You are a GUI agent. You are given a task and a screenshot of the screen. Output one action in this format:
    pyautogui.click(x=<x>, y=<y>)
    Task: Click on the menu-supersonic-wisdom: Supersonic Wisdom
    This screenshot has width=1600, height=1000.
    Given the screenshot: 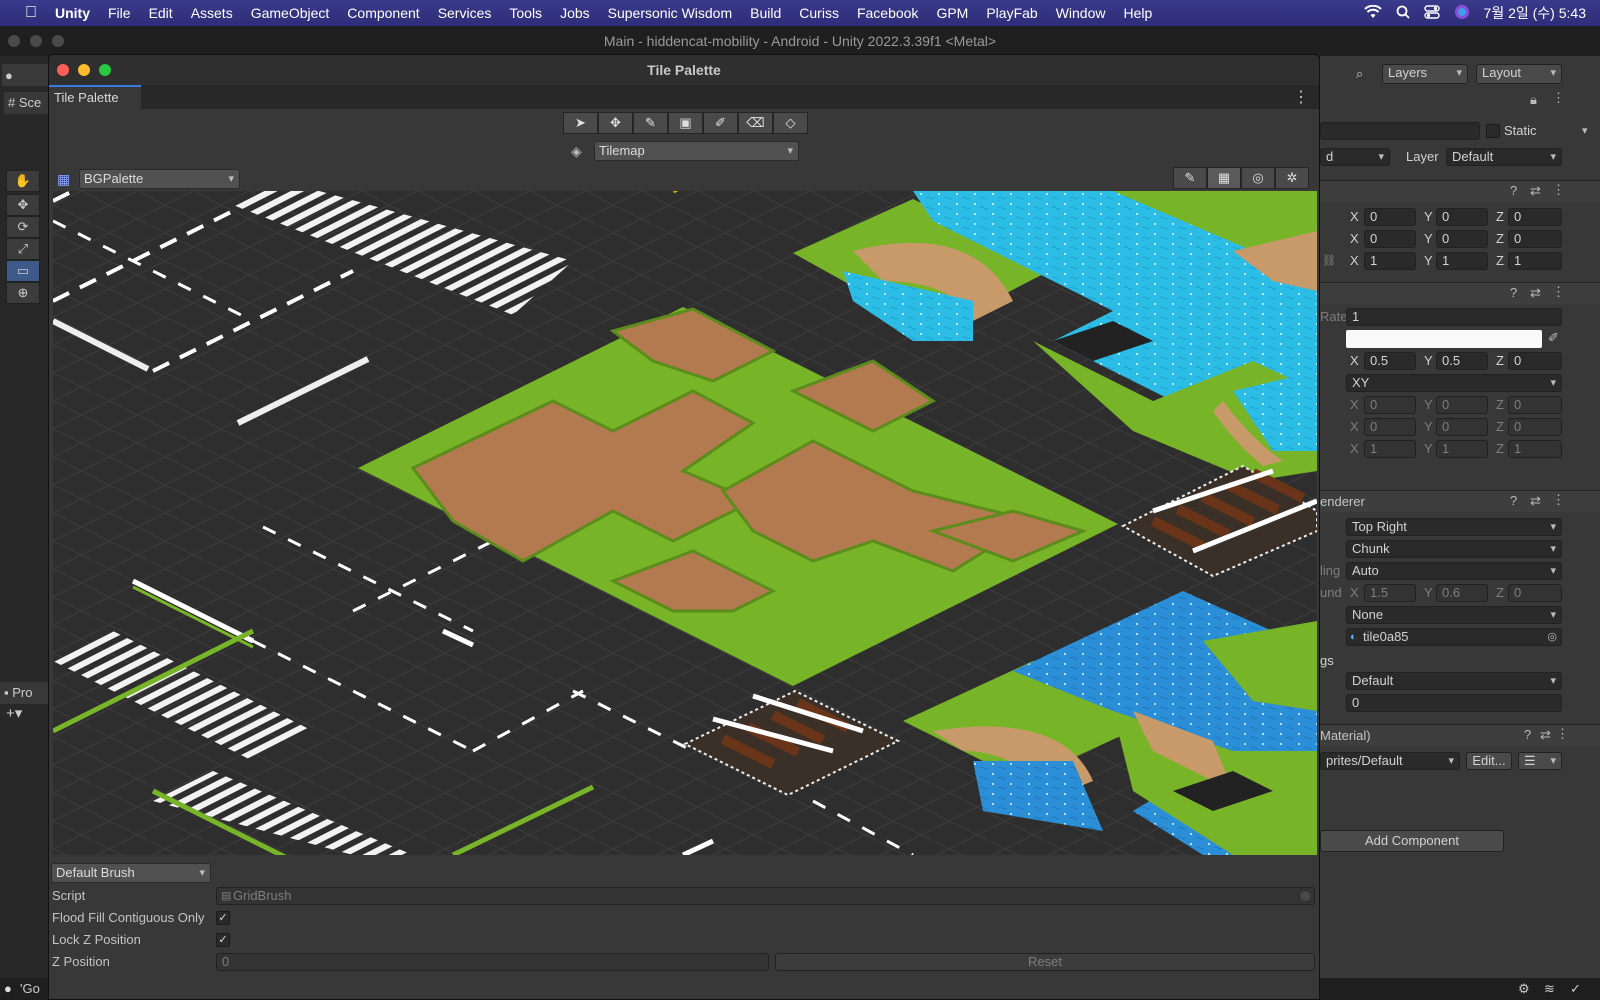 What is the action you would take?
    pyautogui.click(x=670, y=13)
    